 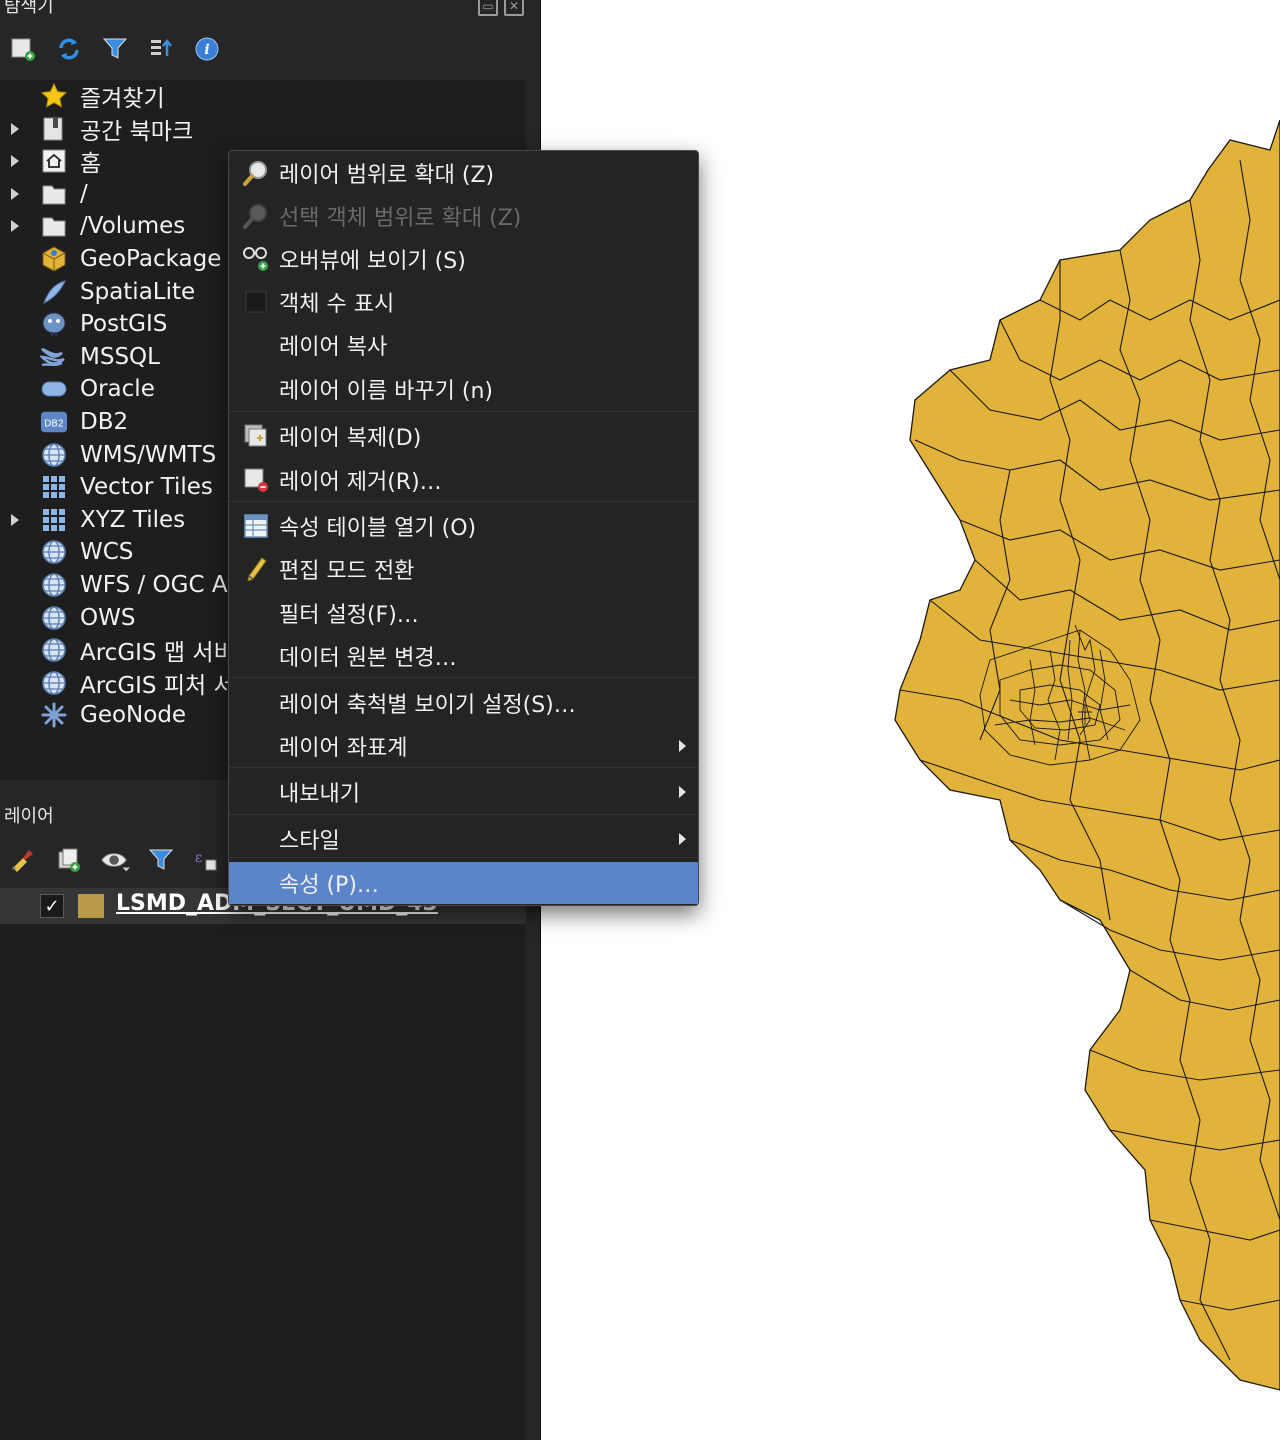 What do you see at coordinates (463, 792) in the screenshot?
I see `menu-item: 내보내기` at bounding box center [463, 792].